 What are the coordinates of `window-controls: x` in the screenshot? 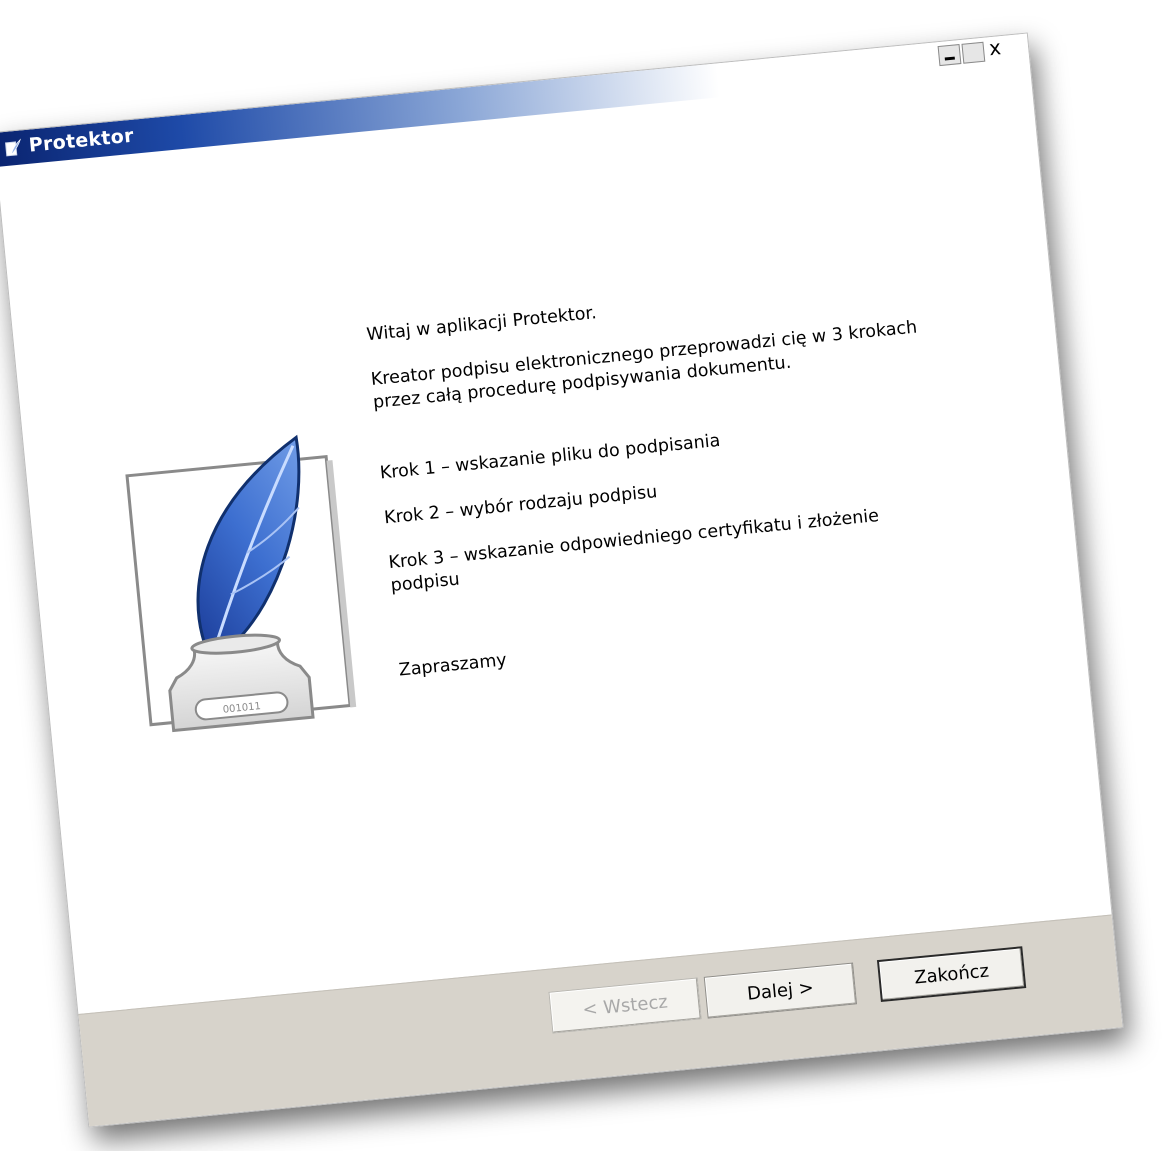 It's located at (973, 51).